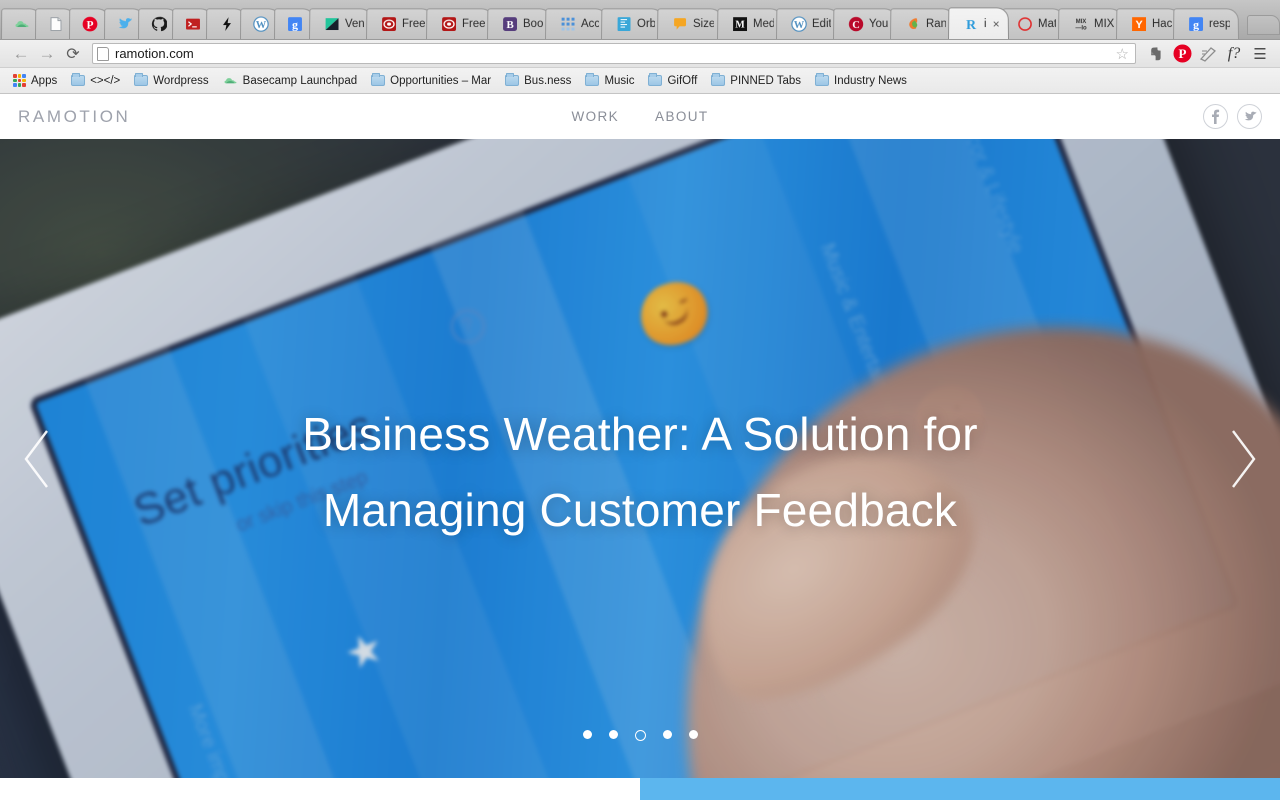  Describe the element at coordinates (632, 23) in the screenshot. I see `browser-tab-14: Orb` at that location.